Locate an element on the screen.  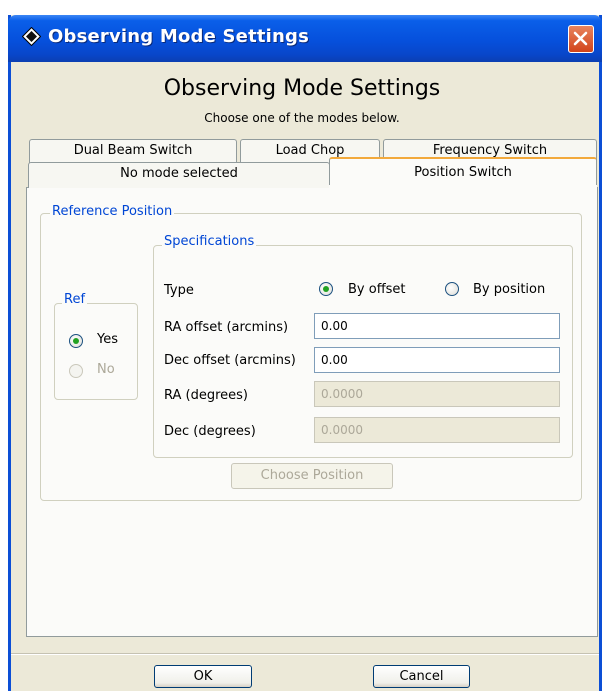
dec-degrees-input: 0.0000 is located at coordinates (437, 430).